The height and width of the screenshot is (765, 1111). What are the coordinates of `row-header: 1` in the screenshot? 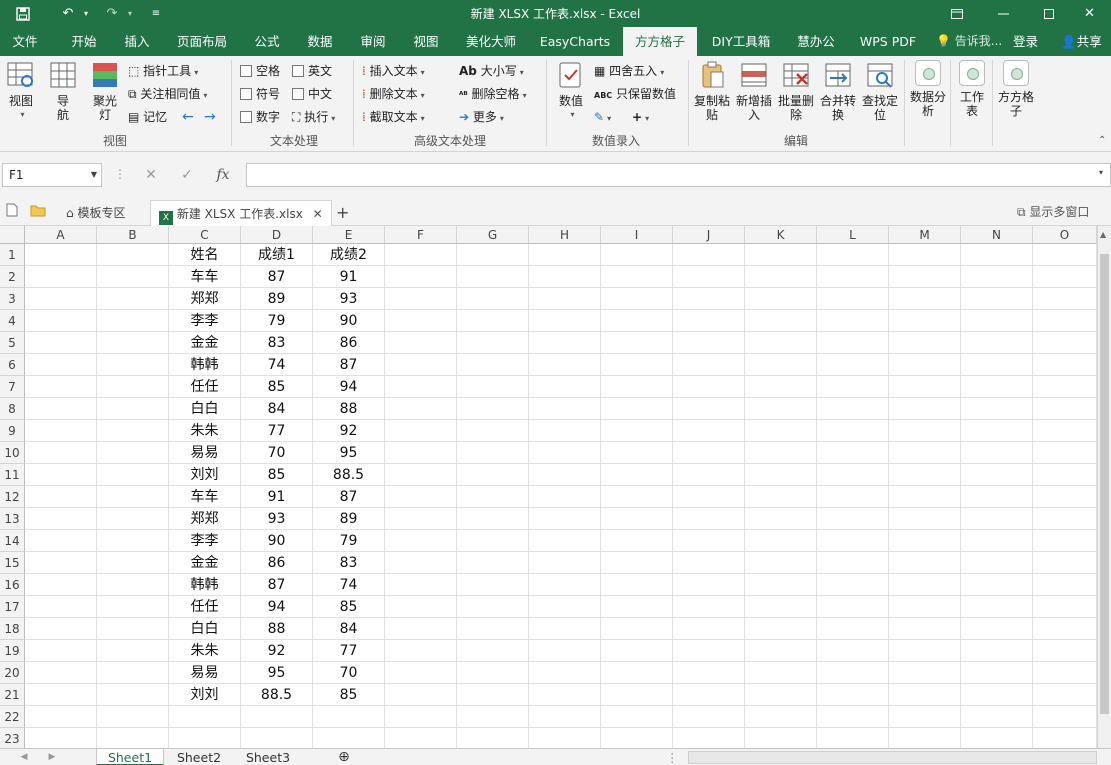 It's located at (12, 255).